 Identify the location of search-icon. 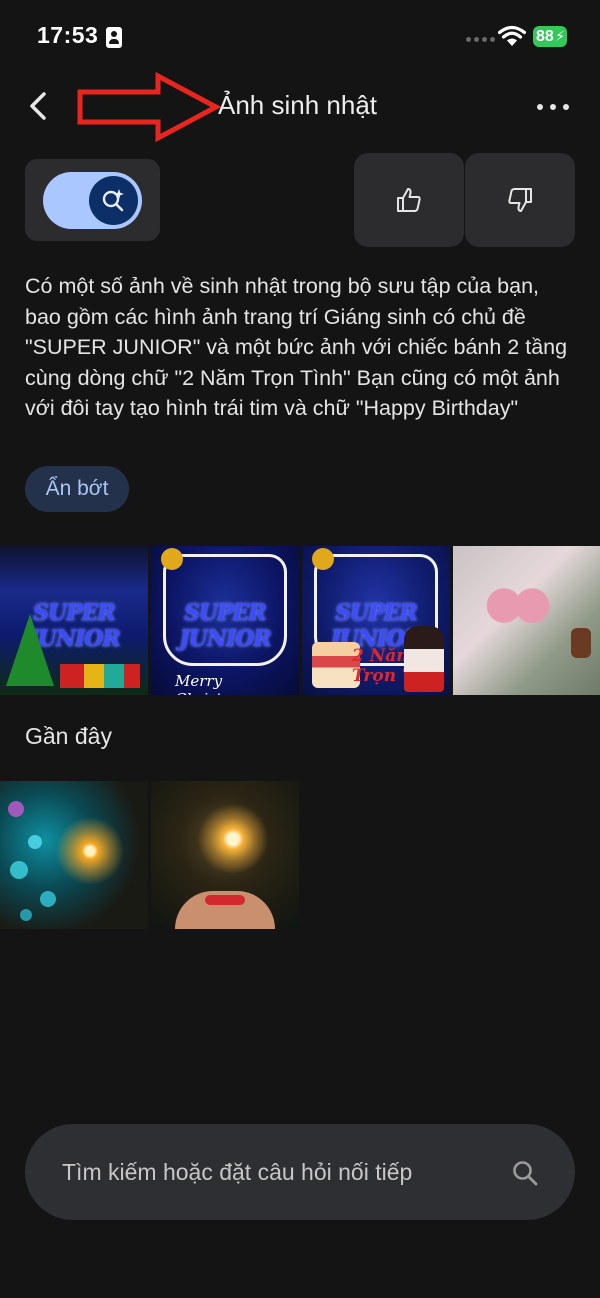
(525, 1173).